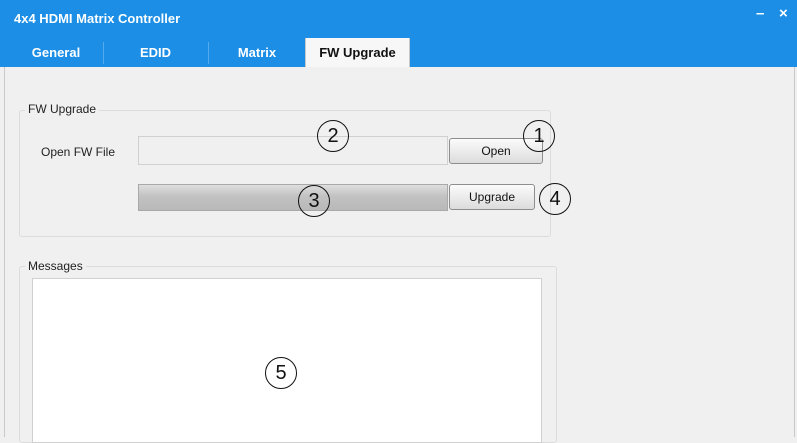 This screenshot has width=797, height=443. Describe the element at coordinates (333, 136) in the screenshot. I see `callout-2: 2` at that location.